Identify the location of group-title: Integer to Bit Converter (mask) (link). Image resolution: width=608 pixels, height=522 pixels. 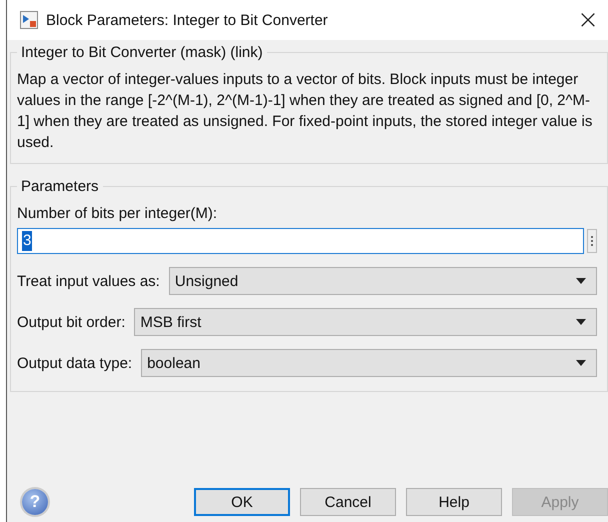
(142, 52).